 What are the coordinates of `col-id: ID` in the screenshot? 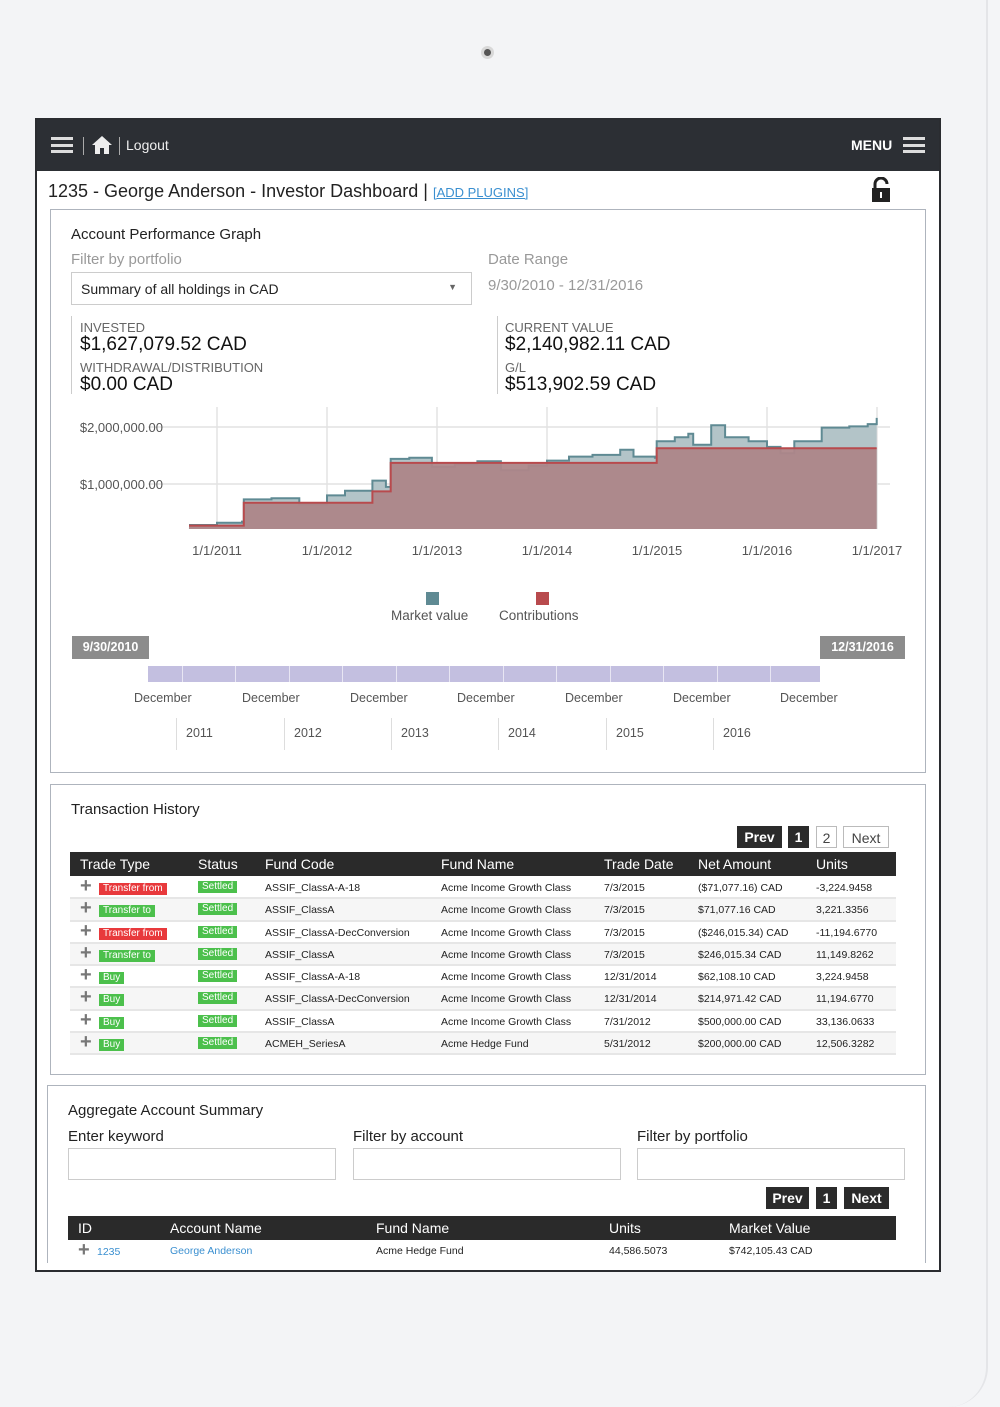 It's located at (85, 1228).